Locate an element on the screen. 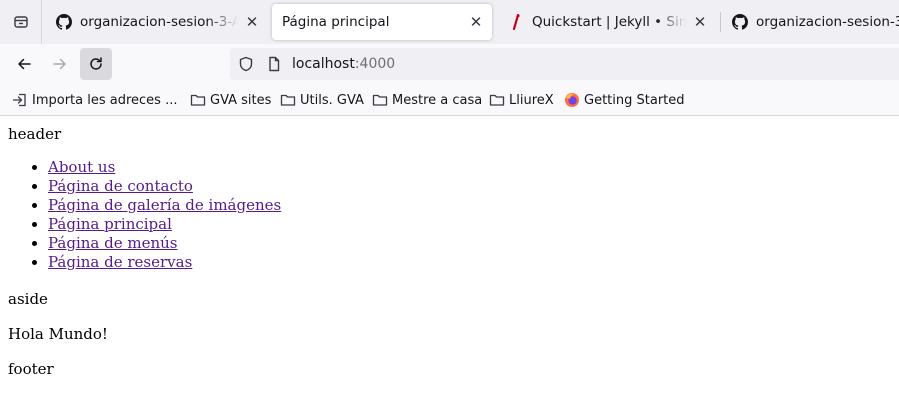 Image resolution: width=899 pixels, height=401 pixels. tab-list-icon is located at coordinates (20, 22).